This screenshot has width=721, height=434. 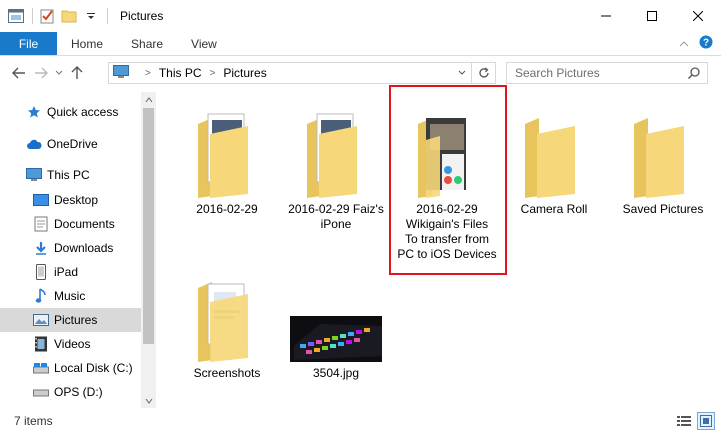 I want to click on desktop-icon, so click(x=41, y=200).